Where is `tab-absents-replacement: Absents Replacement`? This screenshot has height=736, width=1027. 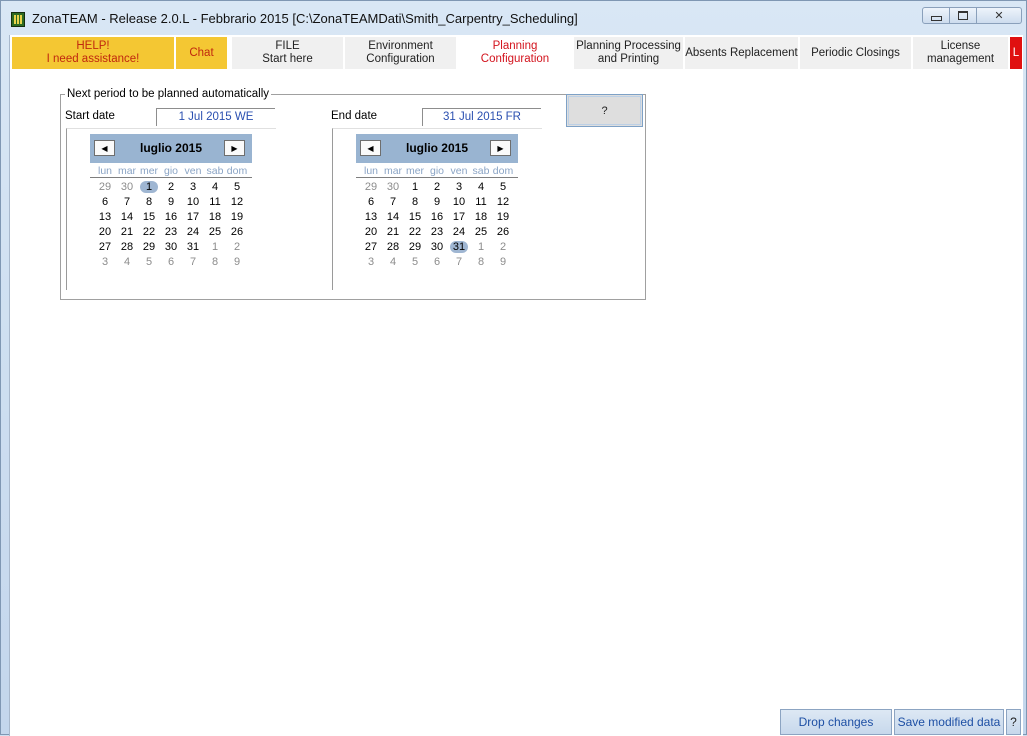 tab-absents-replacement: Absents Replacement is located at coordinates (742, 53).